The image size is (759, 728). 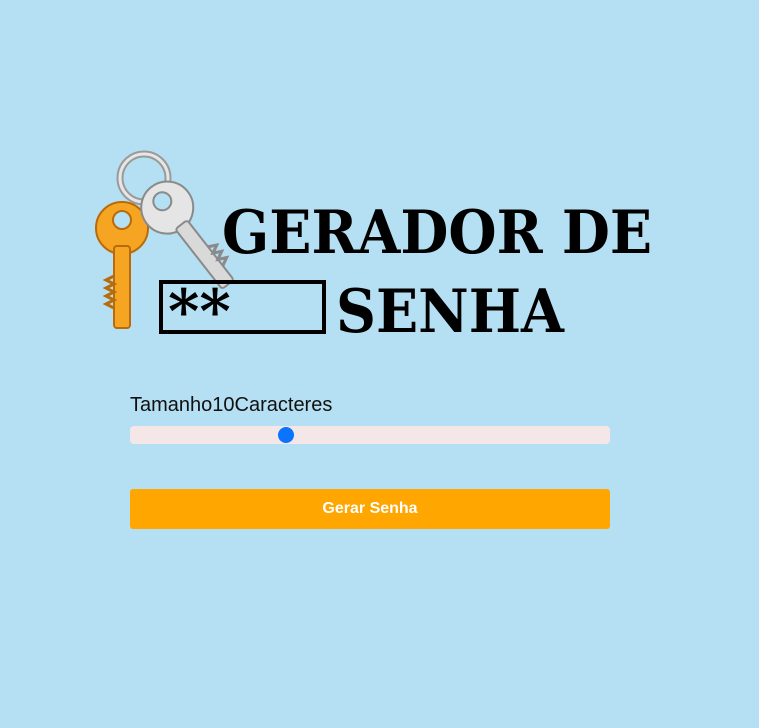 I want to click on length-slider-thumb, so click(x=286, y=435).